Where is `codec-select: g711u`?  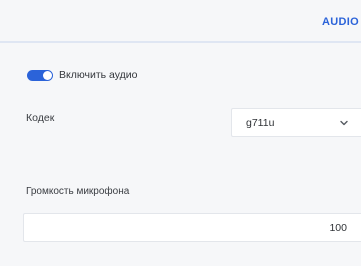 codec-select: g711u is located at coordinates (296, 122).